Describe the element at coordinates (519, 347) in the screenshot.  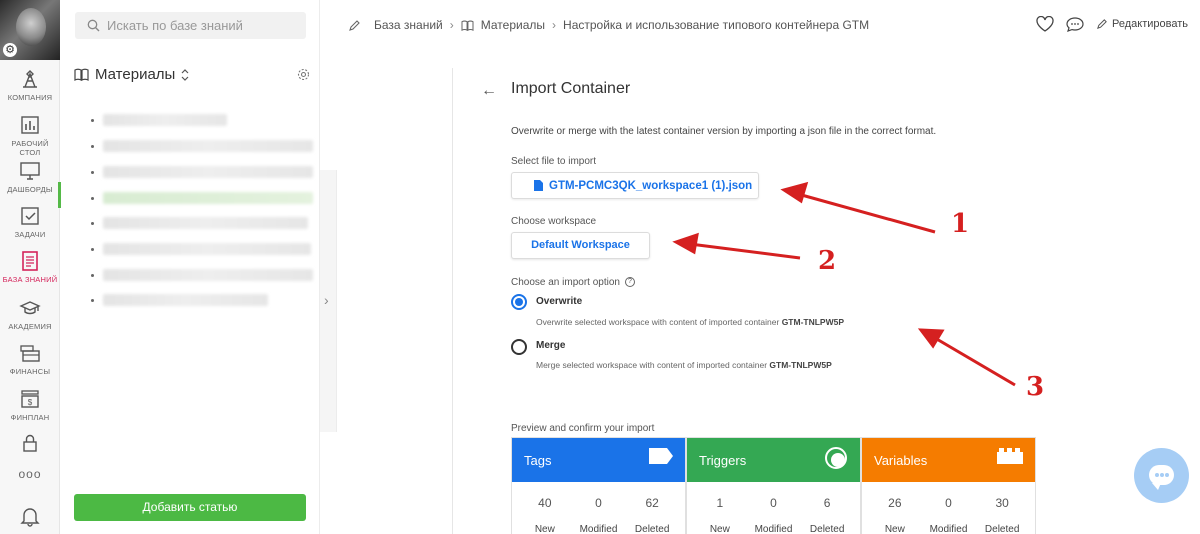
I see `merge-radio` at that location.